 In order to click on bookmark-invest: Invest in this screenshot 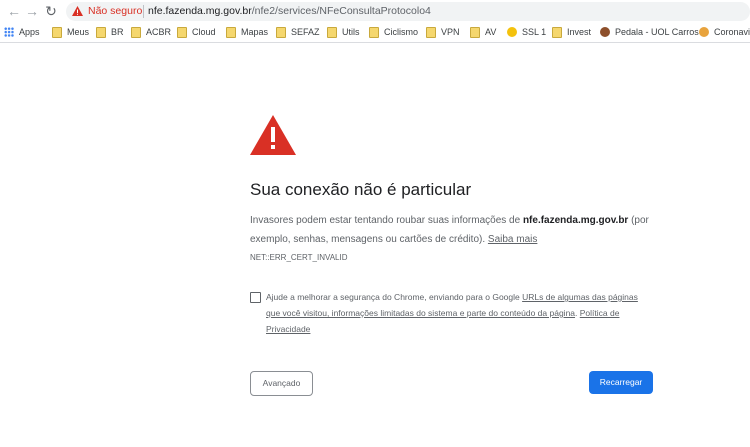, I will do `click(571, 32)`.